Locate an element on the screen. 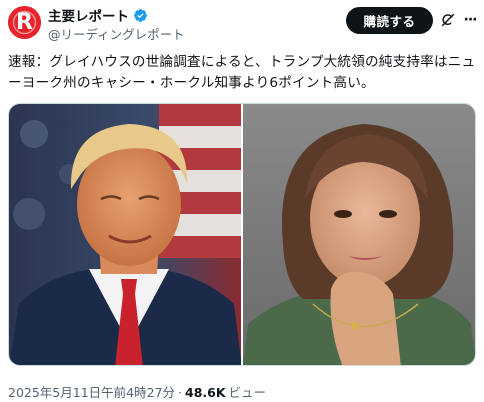 This screenshot has width=484, height=402. avatar-letter: R is located at coordinates (24, 22).